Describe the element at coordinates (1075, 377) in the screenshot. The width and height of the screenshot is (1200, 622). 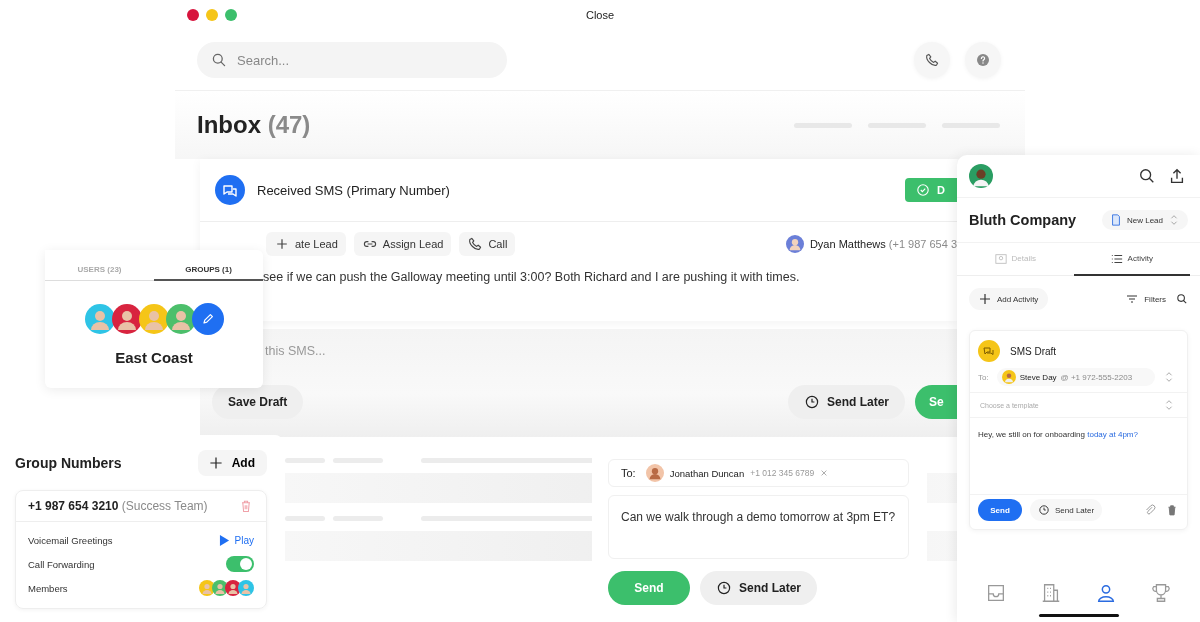
I see `recipient-chip: Steve Day @ +1 972-555-2203` at that location.